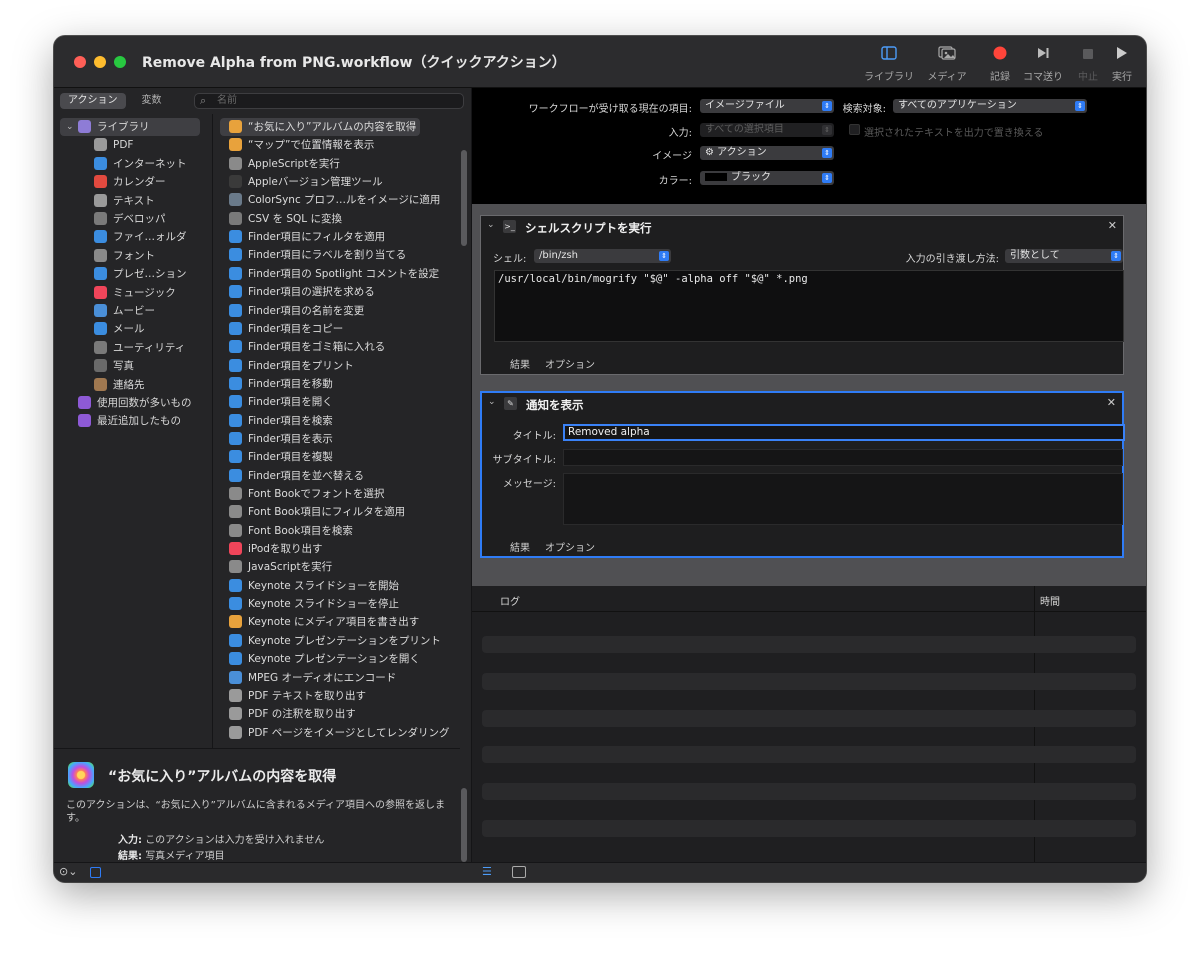 The width and height of the screenshot is (1200, 953). What do you see at coordinates (235, 273) in the screenshot?
I see `action-icon` at bounding box center [235, 273].